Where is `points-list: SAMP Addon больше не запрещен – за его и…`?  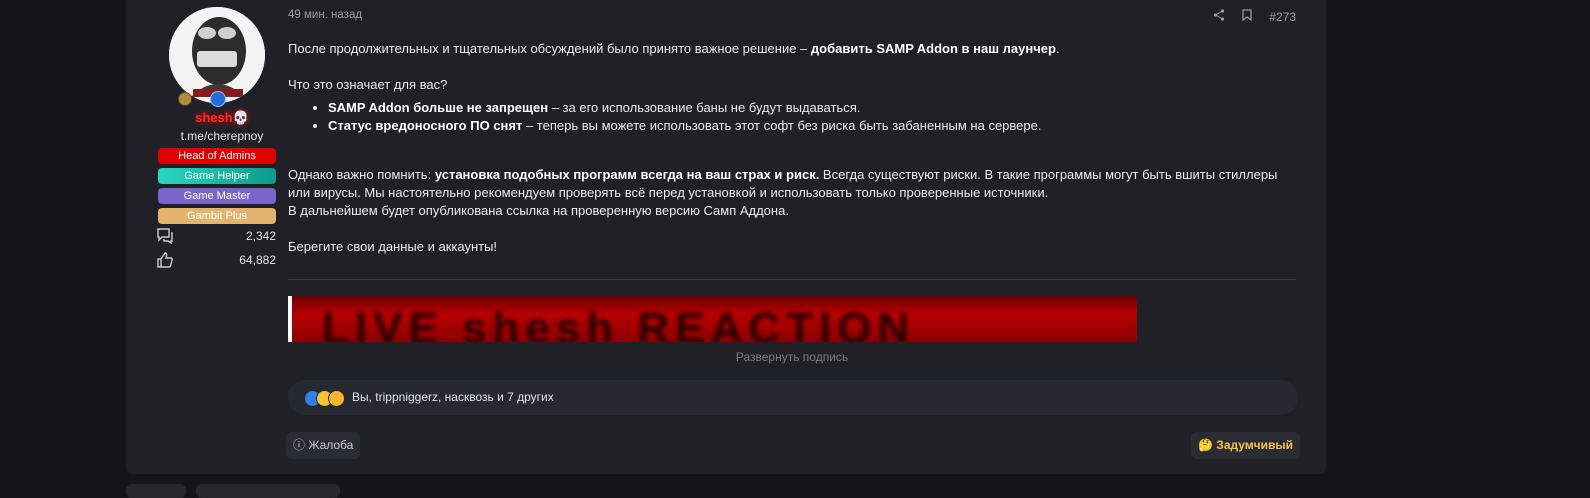
points-list: SAMP Addon больше не запрещен – за его и… is located at coordinates (792, 117).